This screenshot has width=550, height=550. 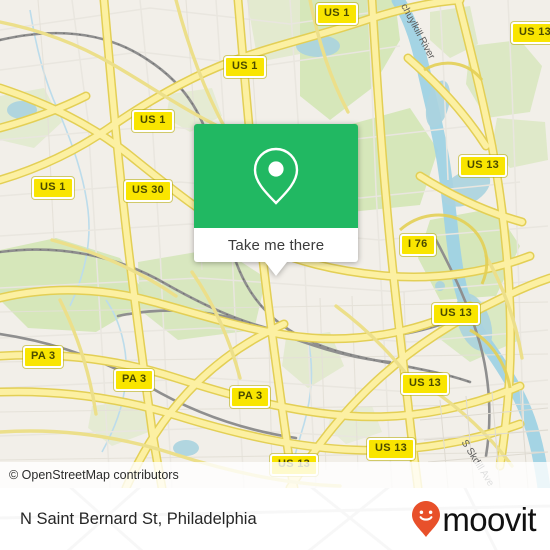 What do you see at coordinates (138, 518) in the screenshot?
I see `place-name: N Saint Bernard St, Philadelphia` at bounding box center [138, 518].